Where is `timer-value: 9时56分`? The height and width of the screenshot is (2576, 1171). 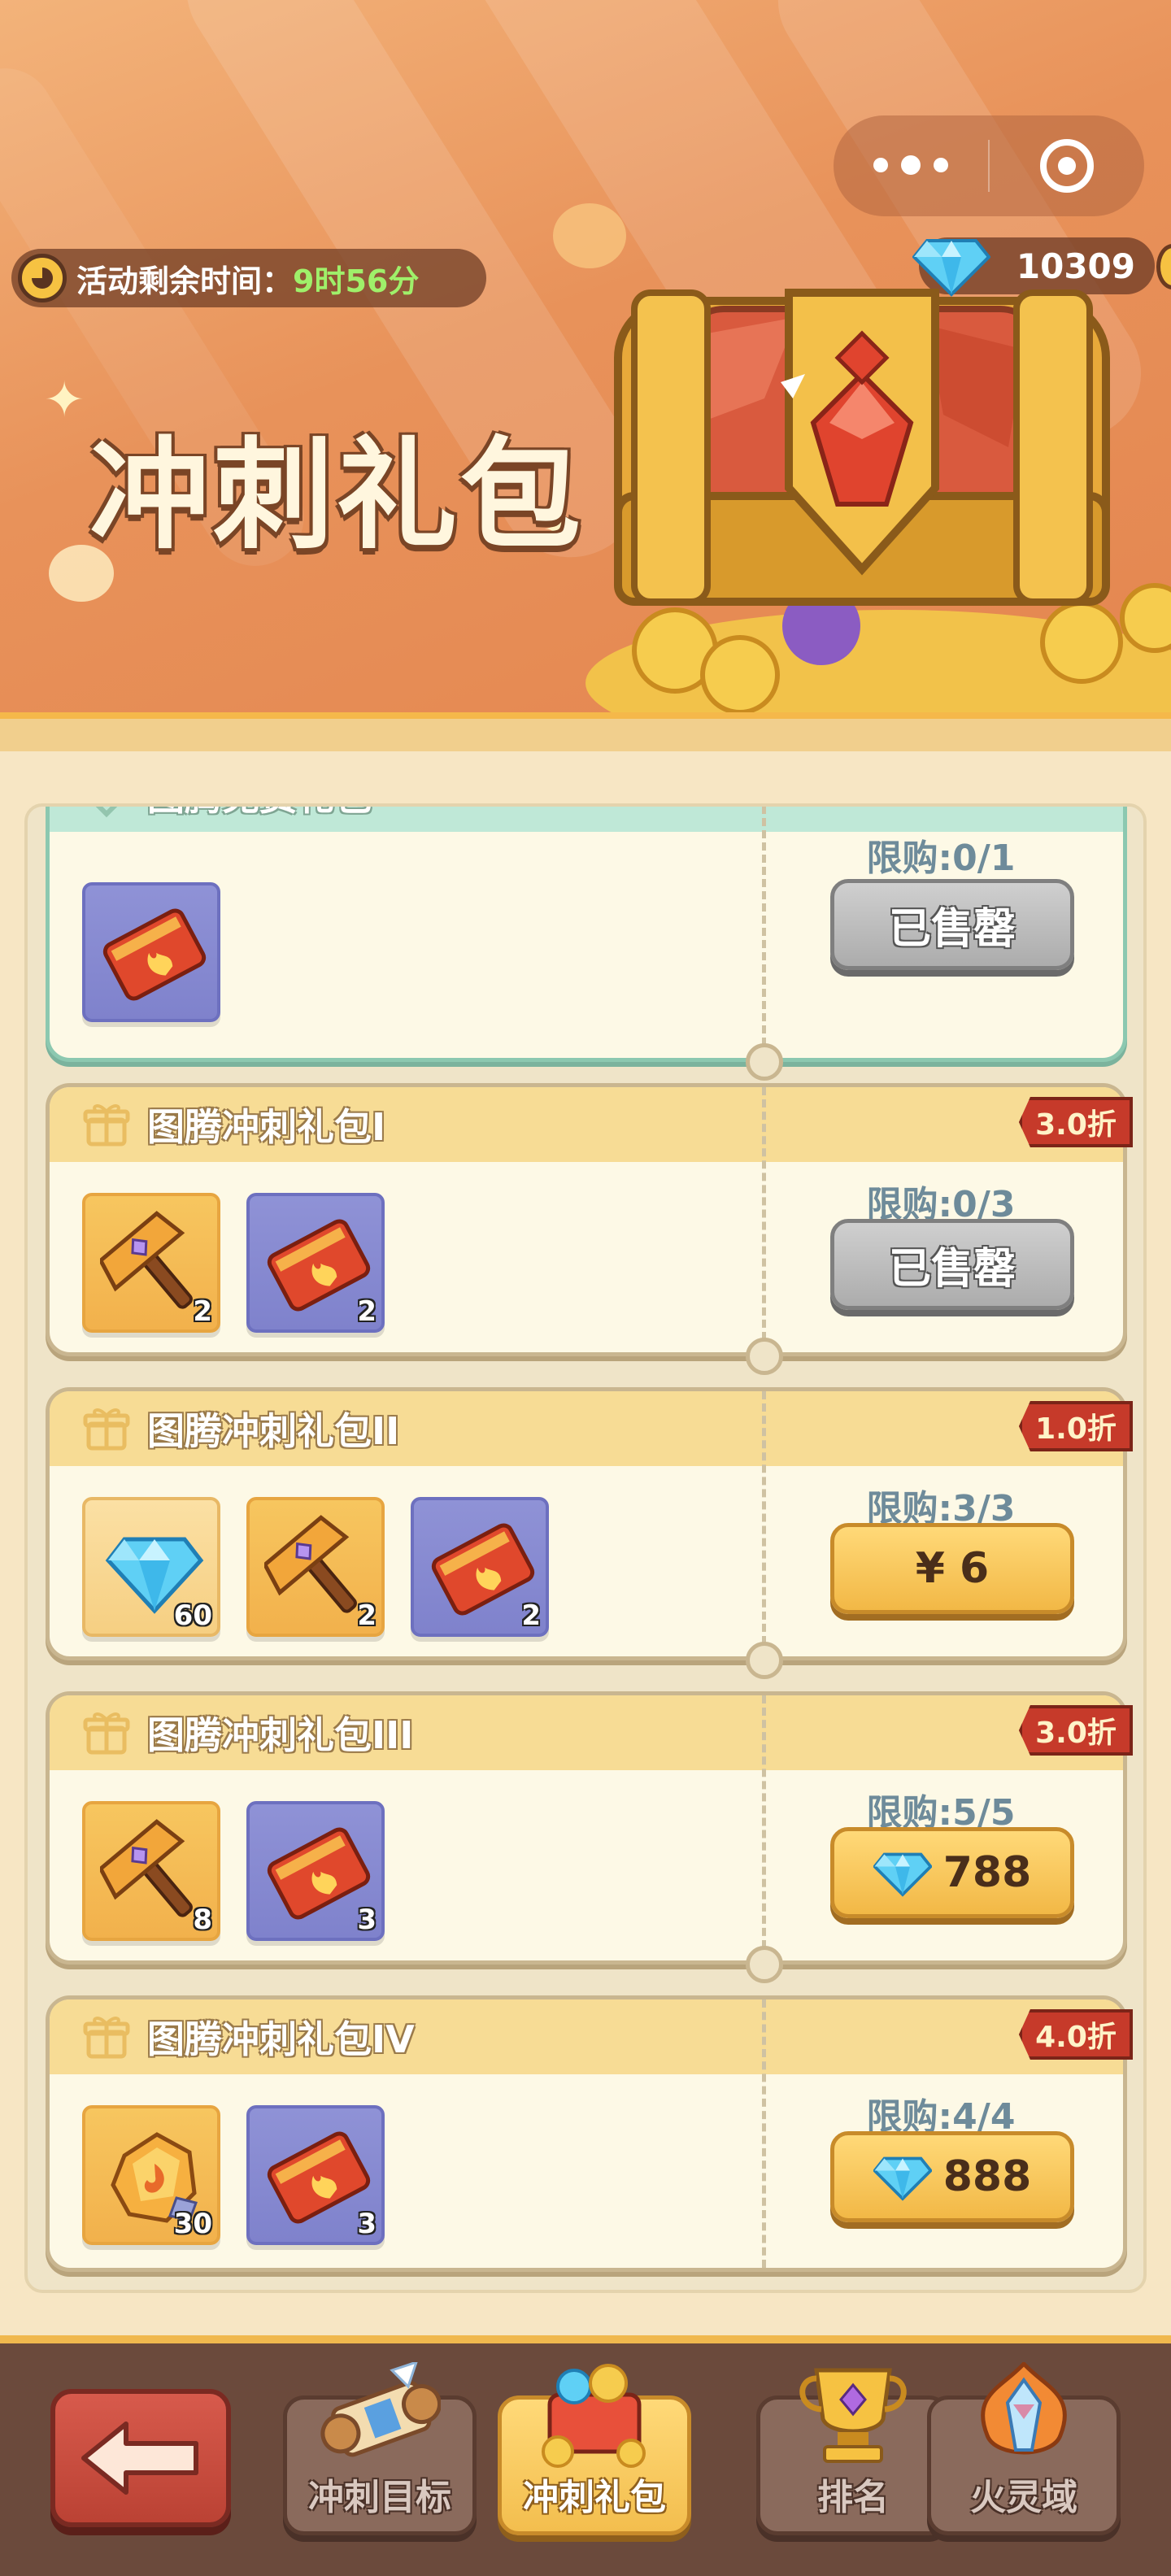
timer-value: 9时56分 is located at coordinates (356, 281).